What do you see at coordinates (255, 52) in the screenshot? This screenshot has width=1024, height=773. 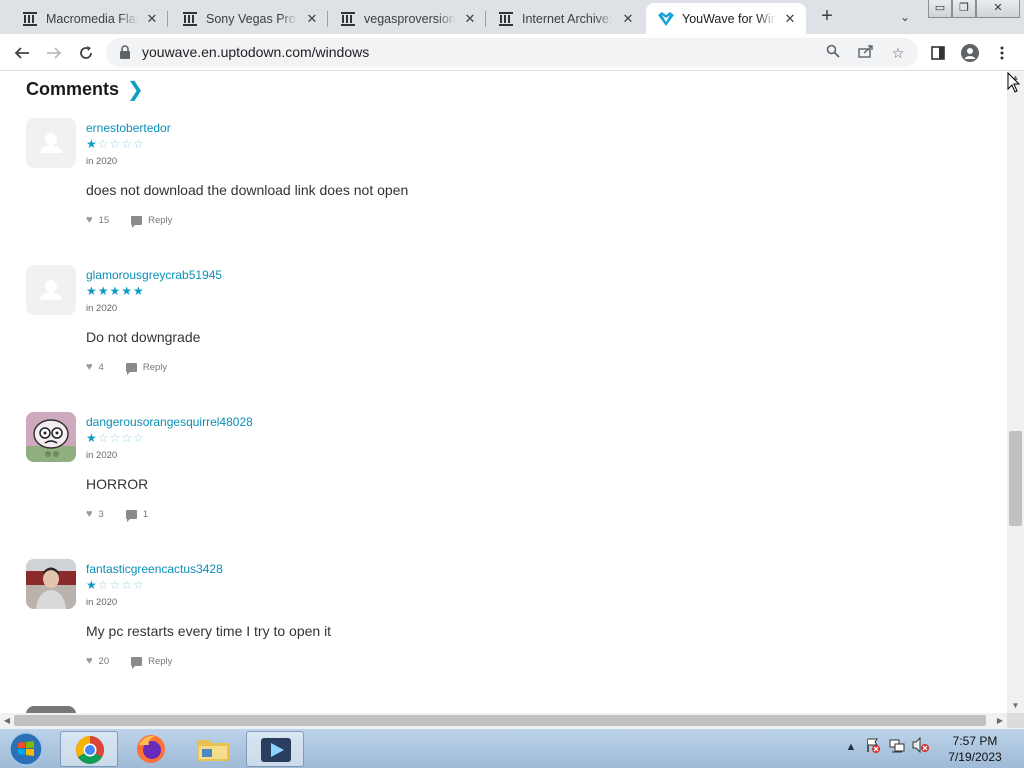 I see `url-text: youwave.en.uptodown.com/windows` at bounding box center [255, 52].